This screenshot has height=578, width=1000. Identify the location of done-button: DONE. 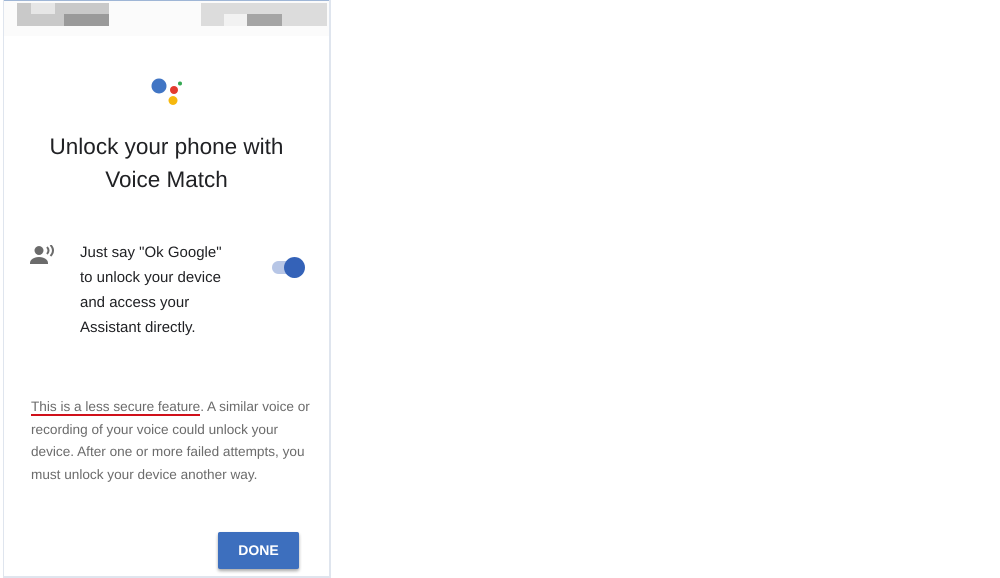
(258, 551).